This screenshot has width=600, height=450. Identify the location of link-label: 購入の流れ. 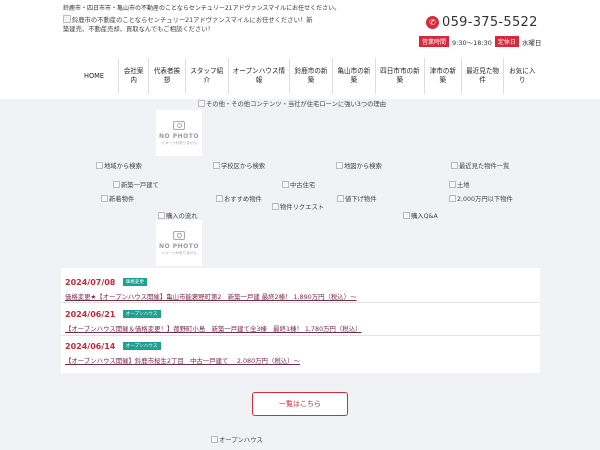
(182, 216).